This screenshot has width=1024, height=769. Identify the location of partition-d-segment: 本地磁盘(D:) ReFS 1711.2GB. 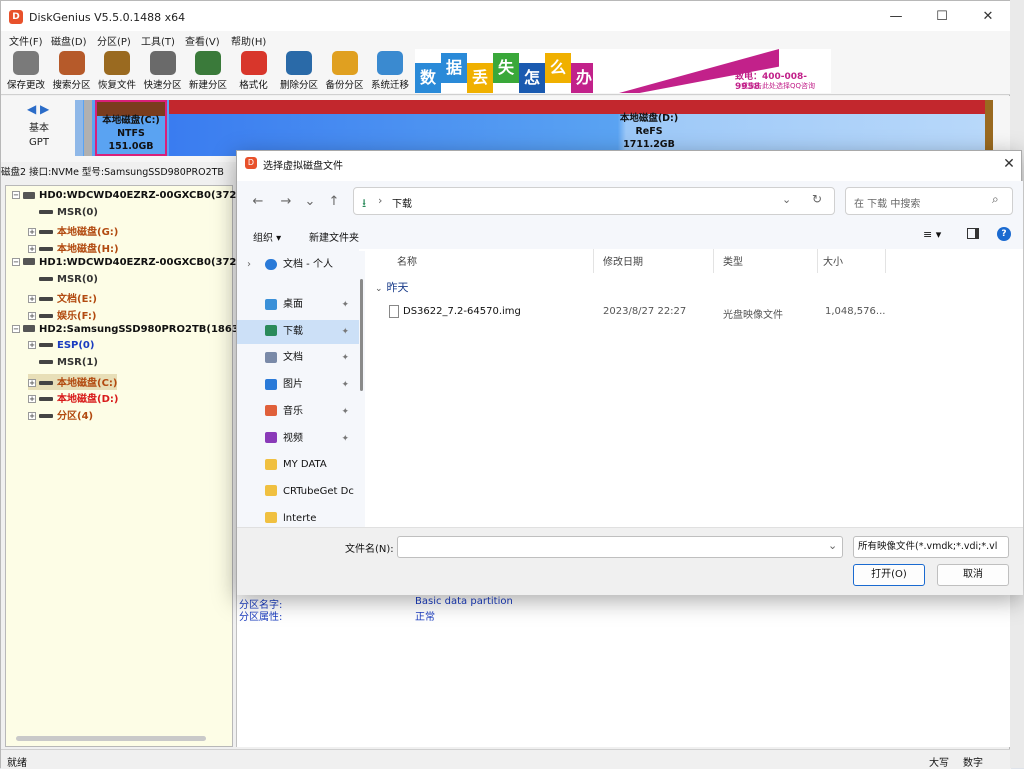
(577, 128).